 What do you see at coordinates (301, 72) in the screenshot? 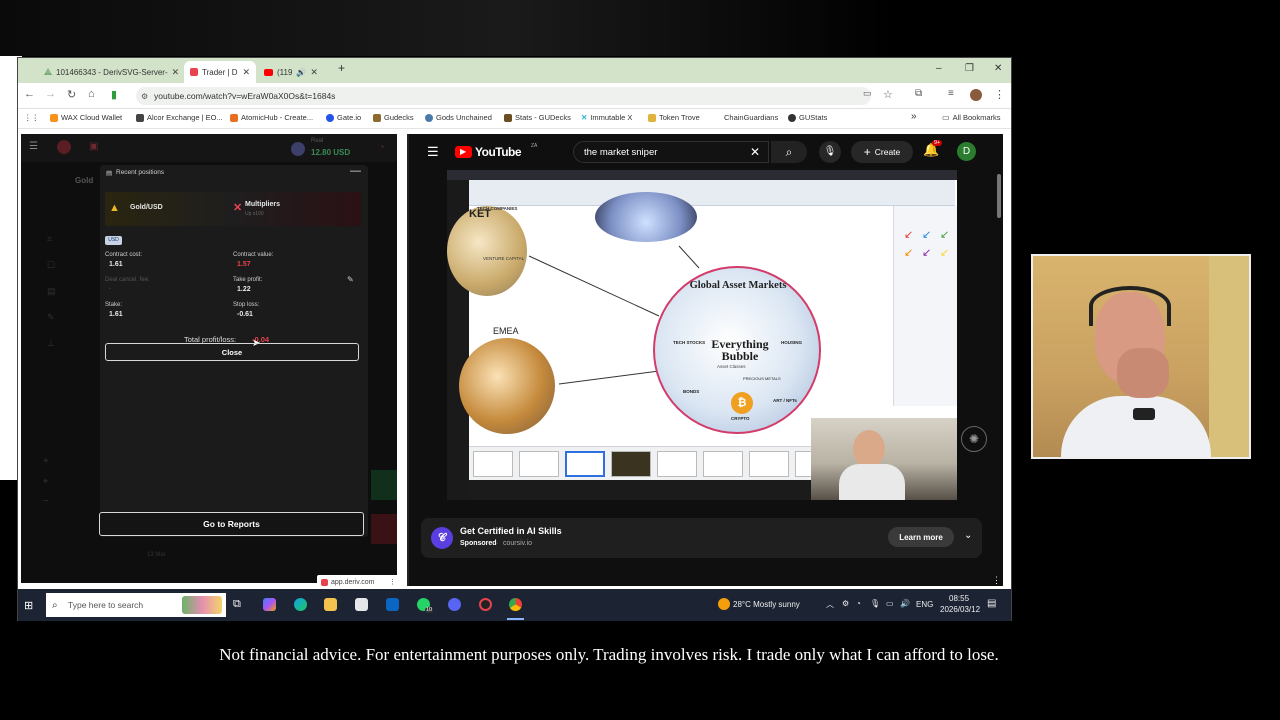
I see `audio-icon: 🔊` at bounding box center [301, 72].